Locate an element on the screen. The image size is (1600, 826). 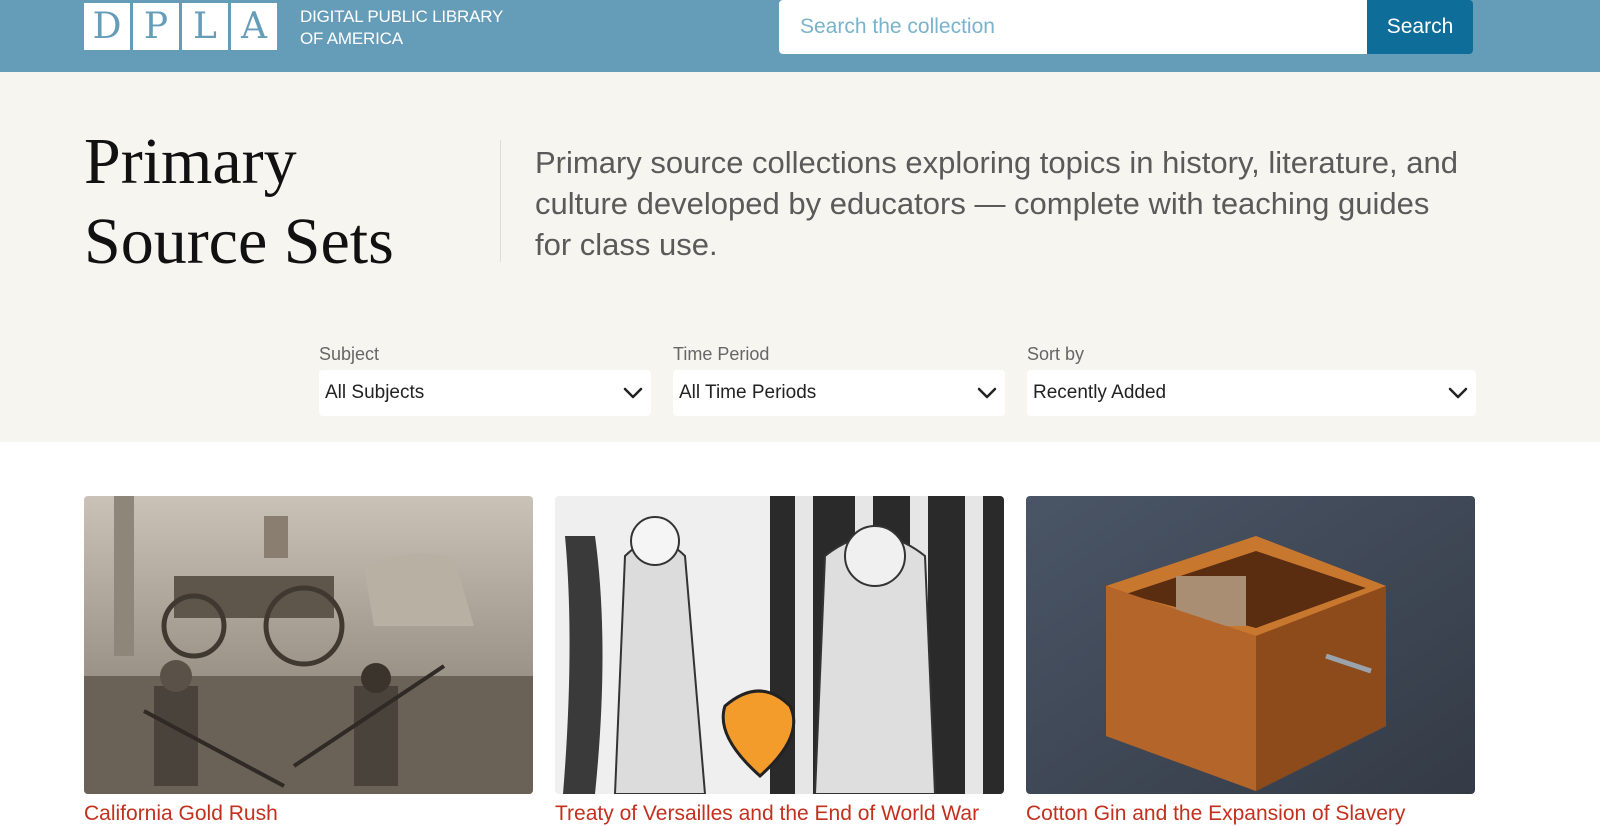
search-button: Search is located at coordinates (1420, 27).